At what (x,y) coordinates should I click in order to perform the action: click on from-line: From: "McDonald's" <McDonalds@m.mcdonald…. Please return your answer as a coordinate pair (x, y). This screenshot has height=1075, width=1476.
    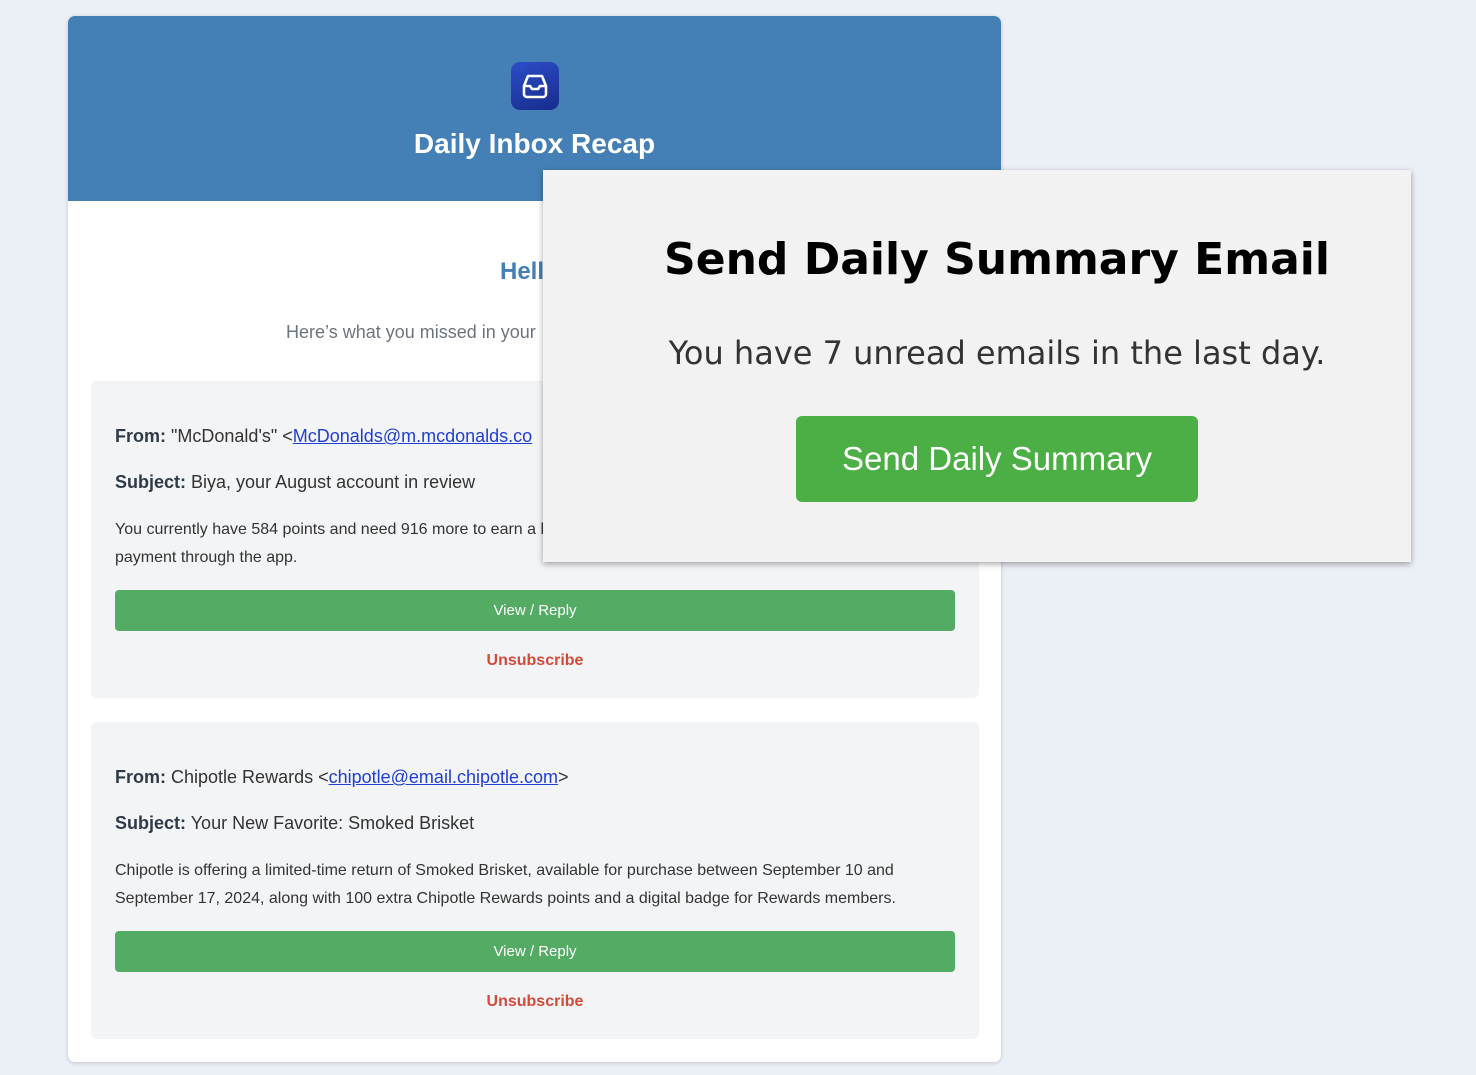
    Looking at the image, I should click on (323, 436).